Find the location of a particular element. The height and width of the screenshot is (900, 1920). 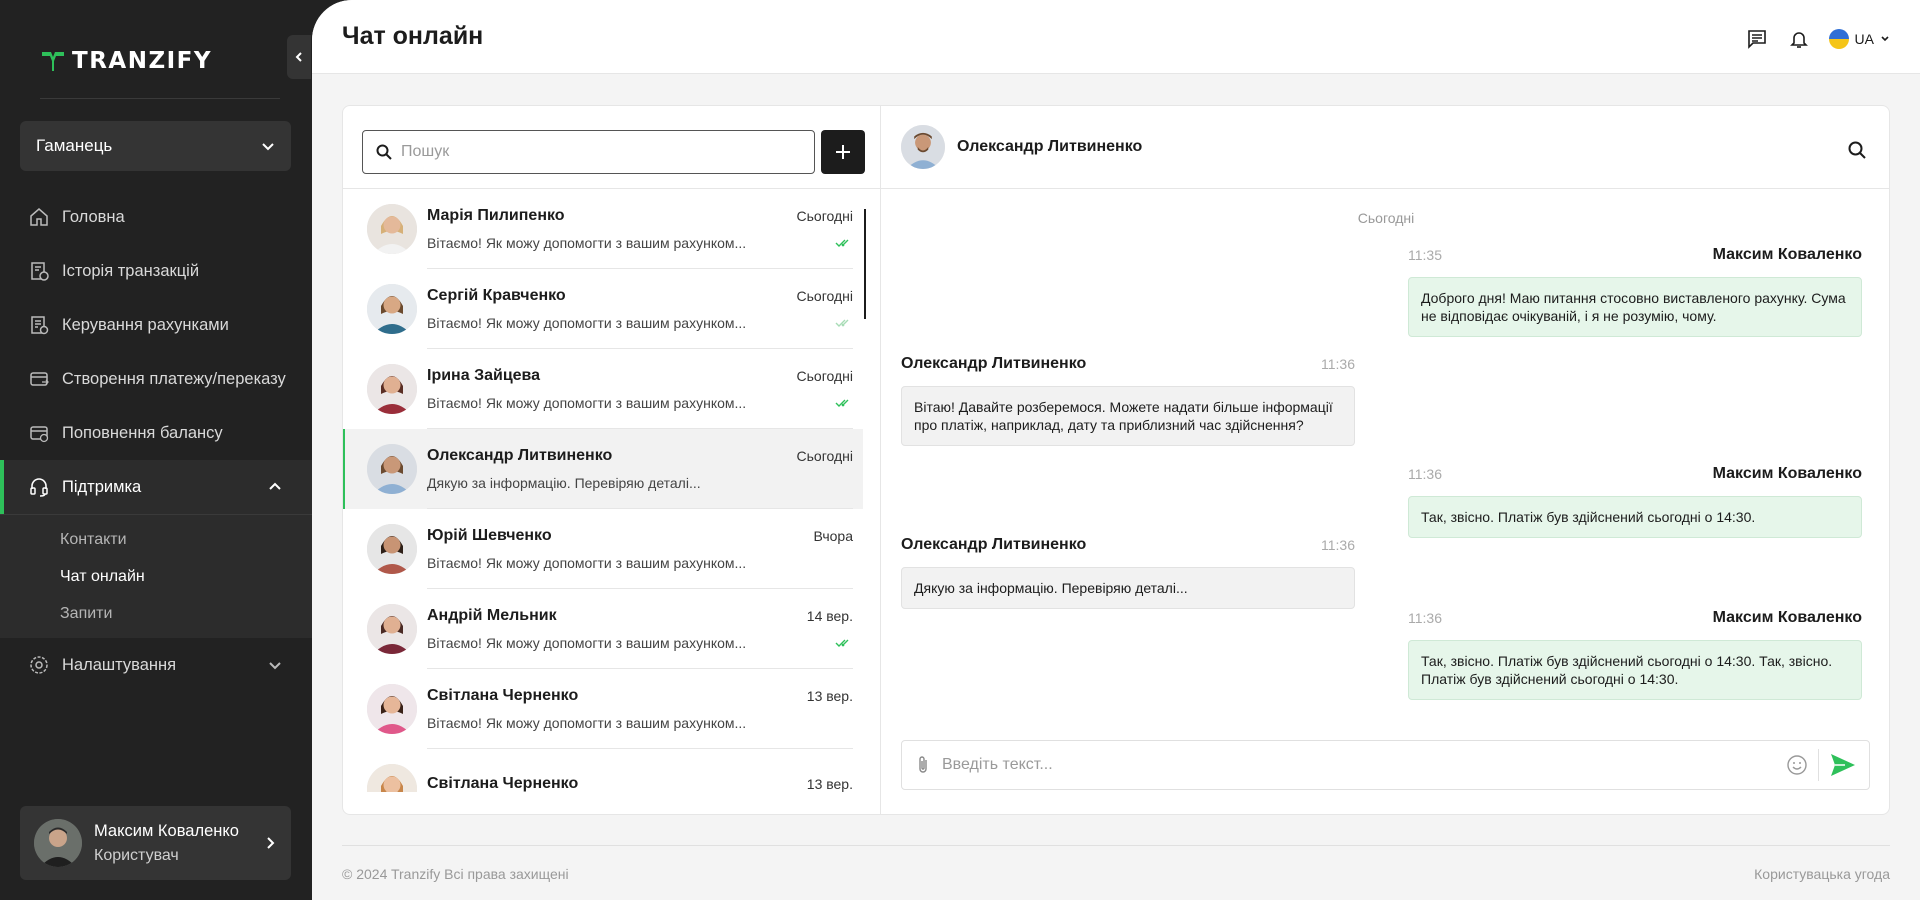

submenu-item-contacts: Контакти is located at coordinates (156, 539).